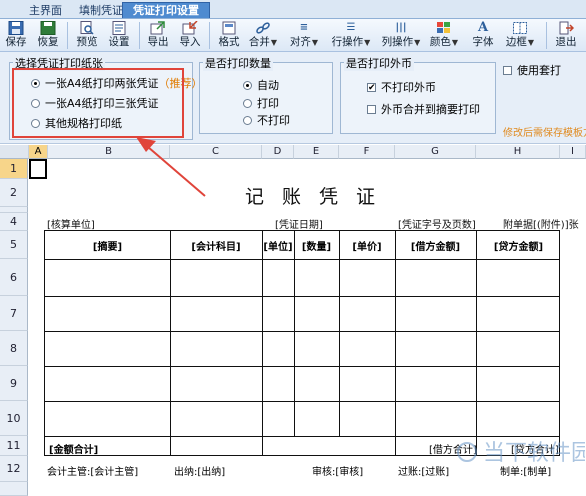 Image resolution: width=586 pixels, height=496 pixels. Describe the element at coordinates (14, 383) in the screenshot. I see `row-header: 9` at that location.